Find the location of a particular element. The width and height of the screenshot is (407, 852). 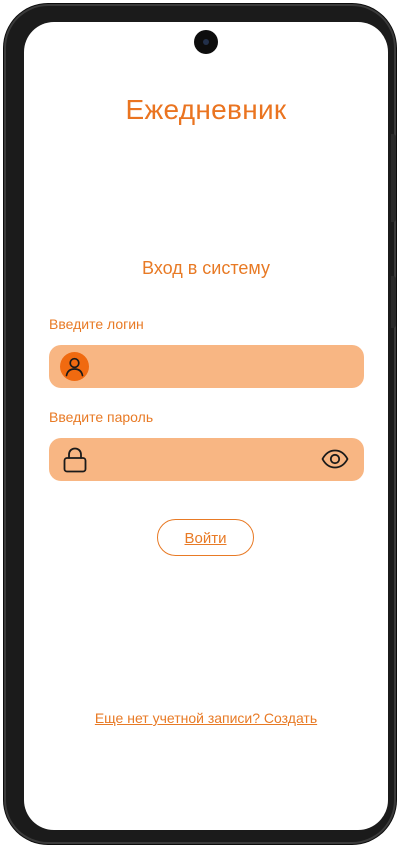

password-label: Введите пароль is located at coordinates (101, 417).